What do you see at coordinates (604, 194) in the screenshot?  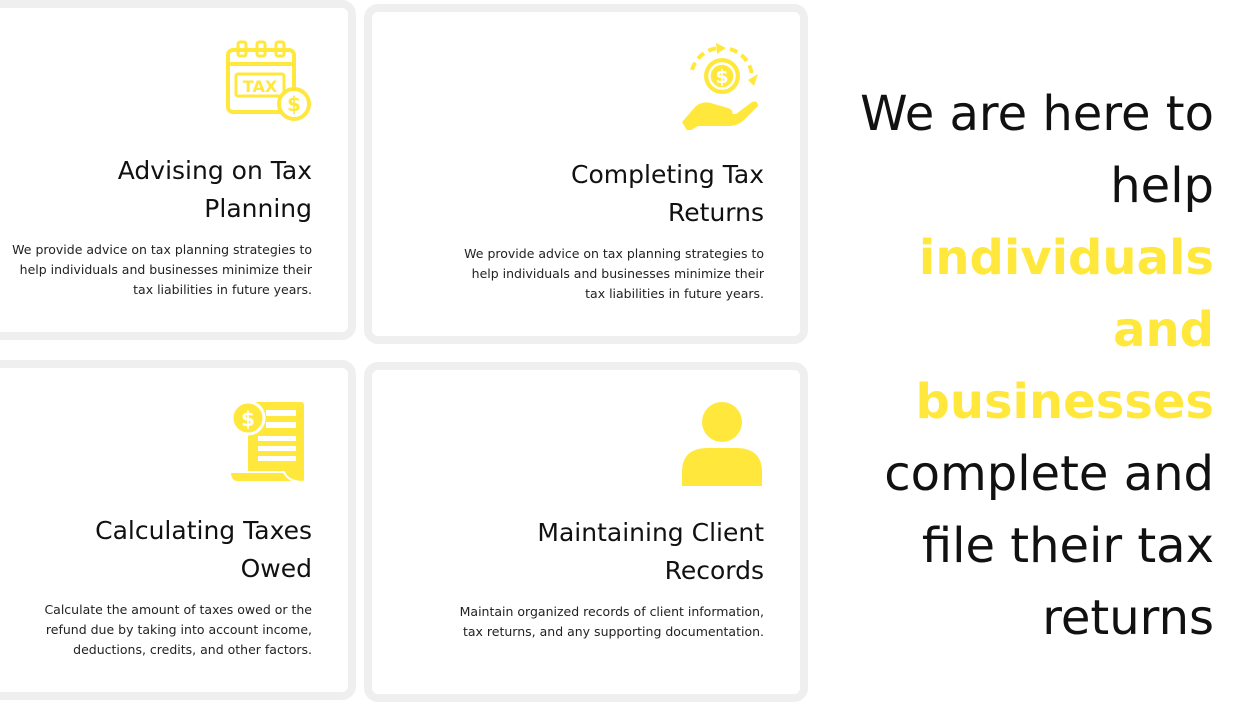 I see `card-title: Completing Tax Returns` at bounding box center [604, 194].